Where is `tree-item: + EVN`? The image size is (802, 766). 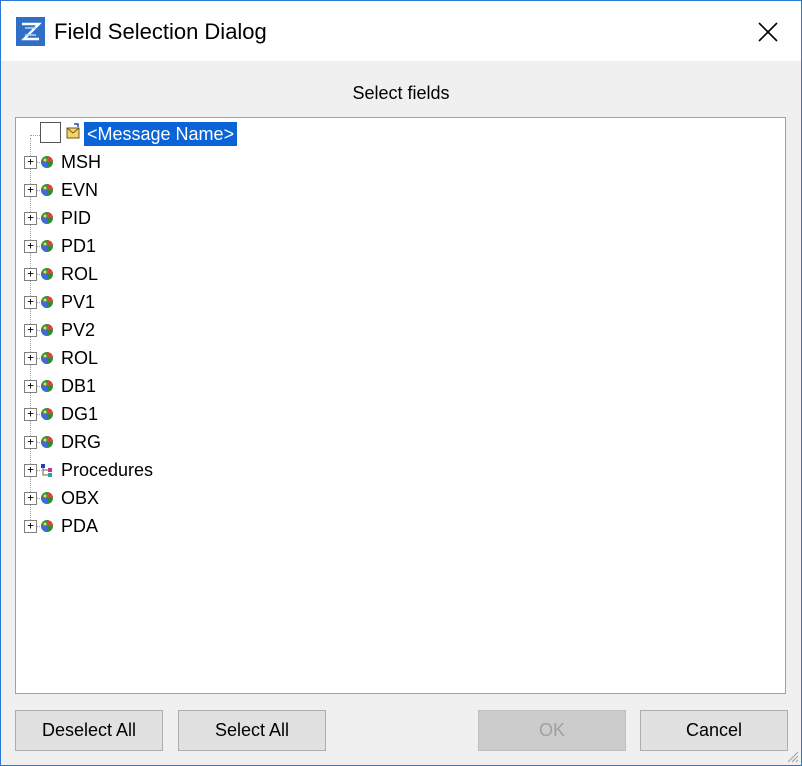
tree-item: + EVN is located at coordinates (316, 190).